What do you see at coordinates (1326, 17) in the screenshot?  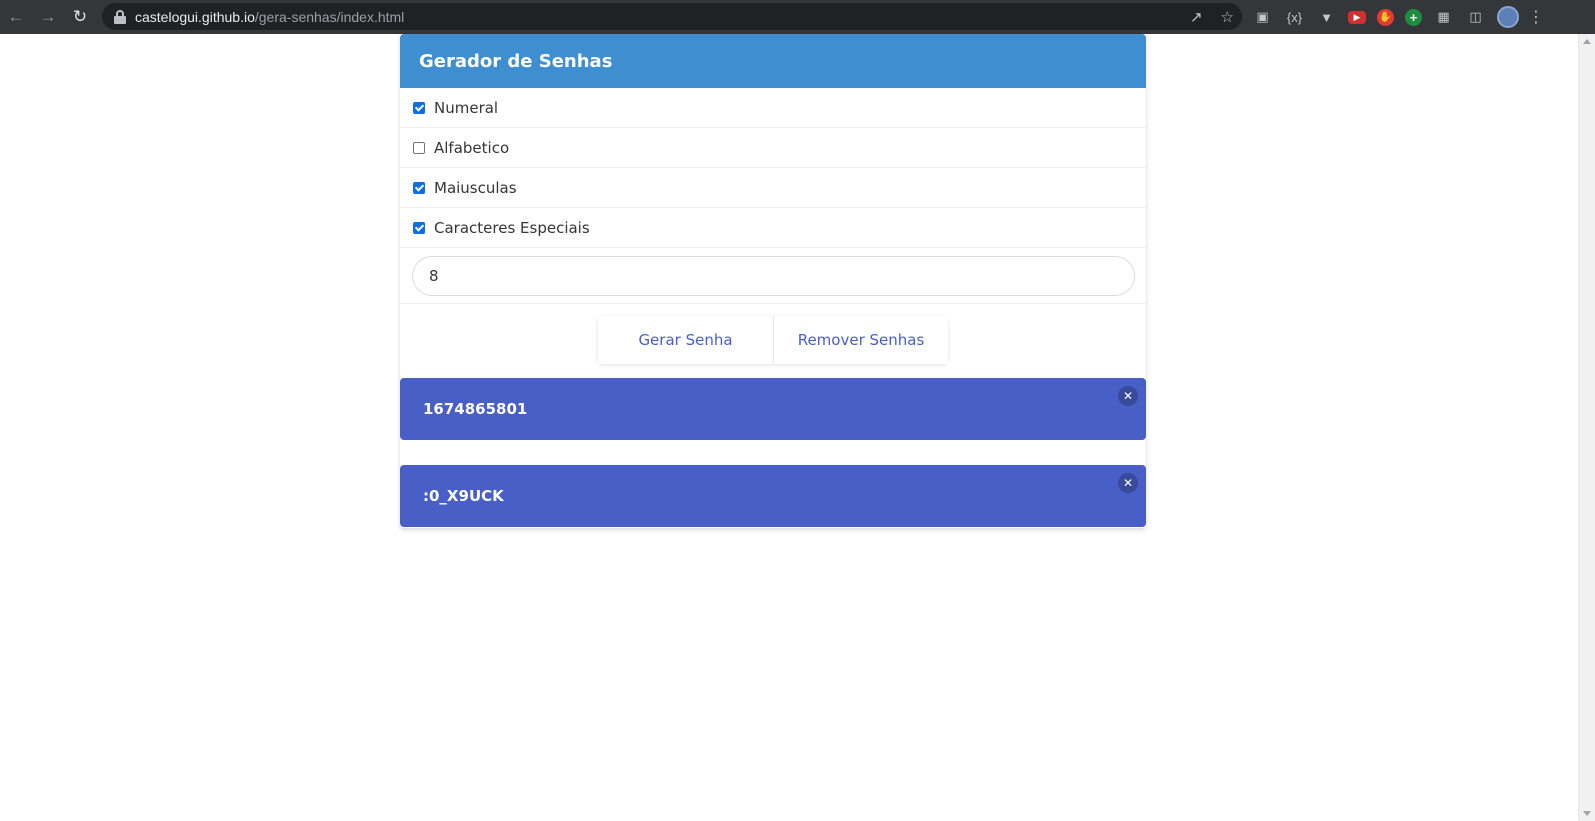 I see `vue-devtools-icon: ▼` at bounding box center [1326, 17].